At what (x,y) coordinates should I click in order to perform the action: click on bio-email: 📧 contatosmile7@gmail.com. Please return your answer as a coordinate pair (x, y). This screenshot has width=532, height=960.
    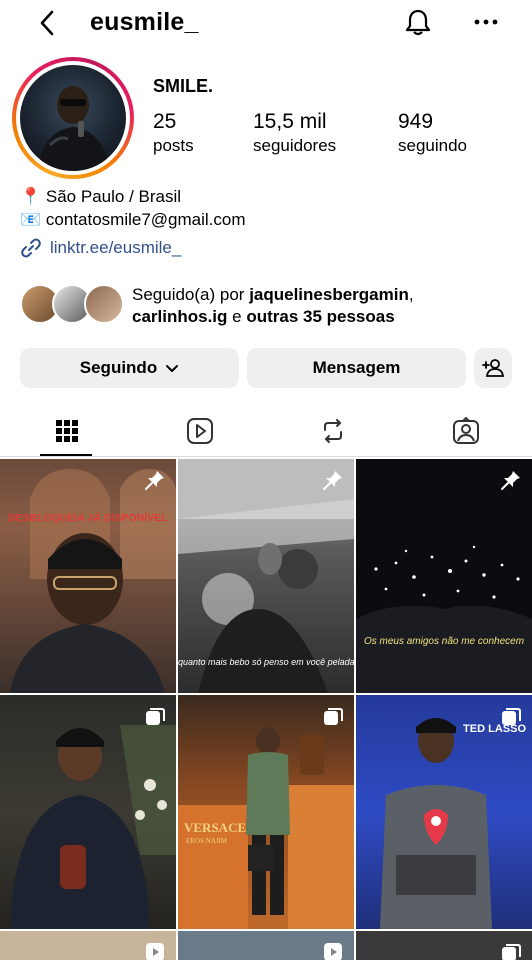
    Looking at the image, I should click on (133, 219).